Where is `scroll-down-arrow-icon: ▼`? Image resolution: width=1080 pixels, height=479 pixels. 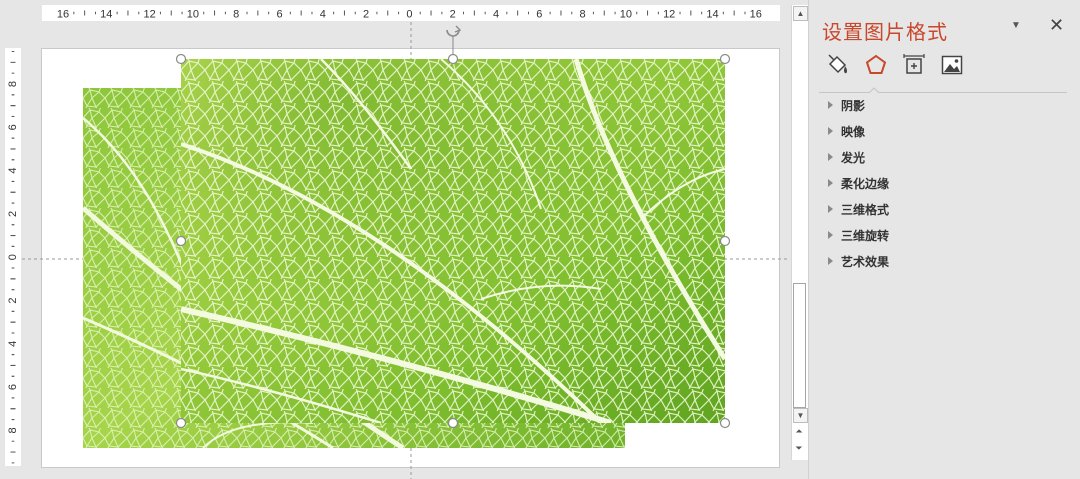
scroll-down-arrow-icon: ▼ is located at coordinates (800, 415).